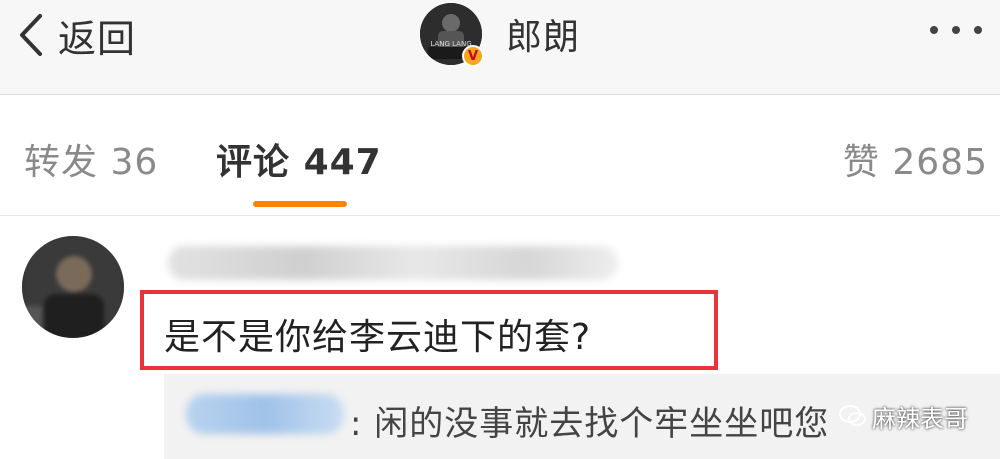 The width and height of the screenshot is (1000, 459). Describe the element at coordinates (342, 162) in the screenshot. I see `tab-comments-count: 447` at that location.